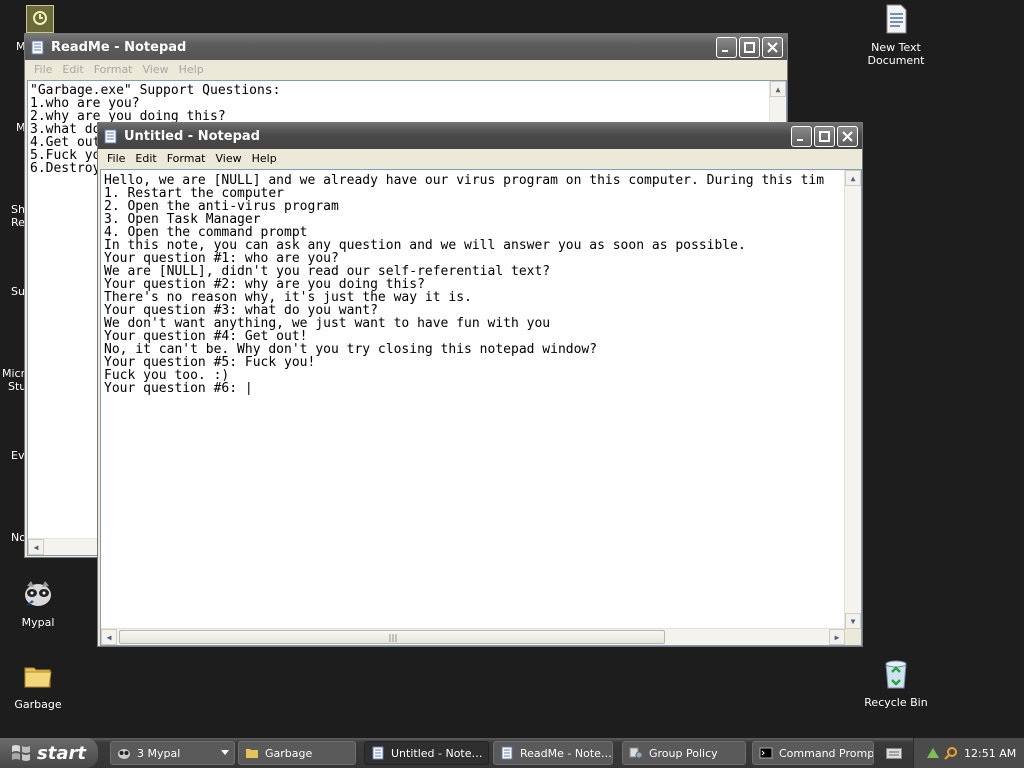  I want to click on control-panel-icon, so click(40, 18).